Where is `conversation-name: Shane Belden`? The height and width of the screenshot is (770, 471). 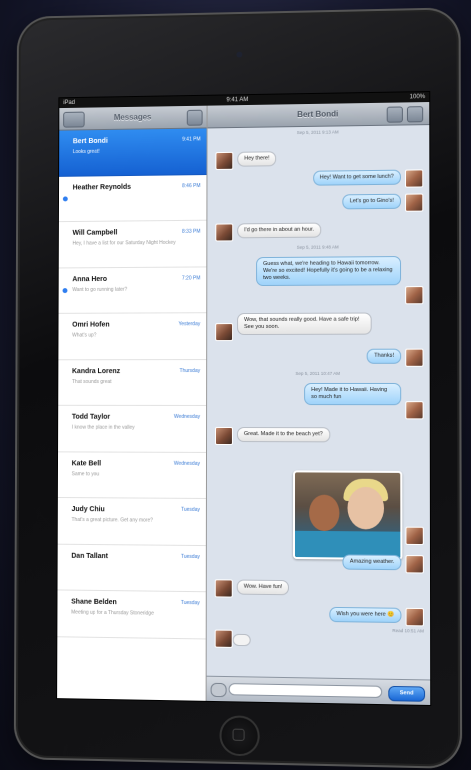
conversation-name: Shane Belden is located at coordinates (94, 602).